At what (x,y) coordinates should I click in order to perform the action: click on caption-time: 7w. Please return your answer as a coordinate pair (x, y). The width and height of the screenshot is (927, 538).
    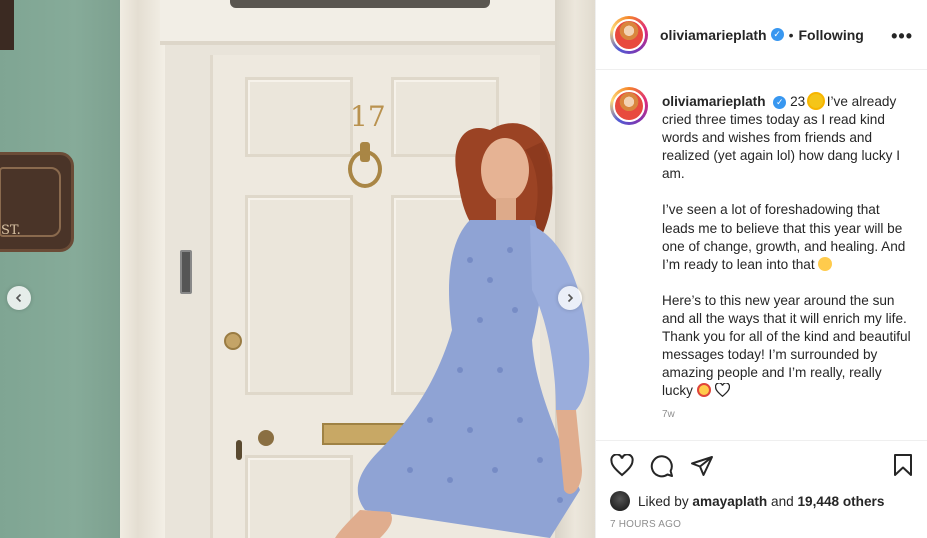
    Looking at the image, I should click on (668, 415).